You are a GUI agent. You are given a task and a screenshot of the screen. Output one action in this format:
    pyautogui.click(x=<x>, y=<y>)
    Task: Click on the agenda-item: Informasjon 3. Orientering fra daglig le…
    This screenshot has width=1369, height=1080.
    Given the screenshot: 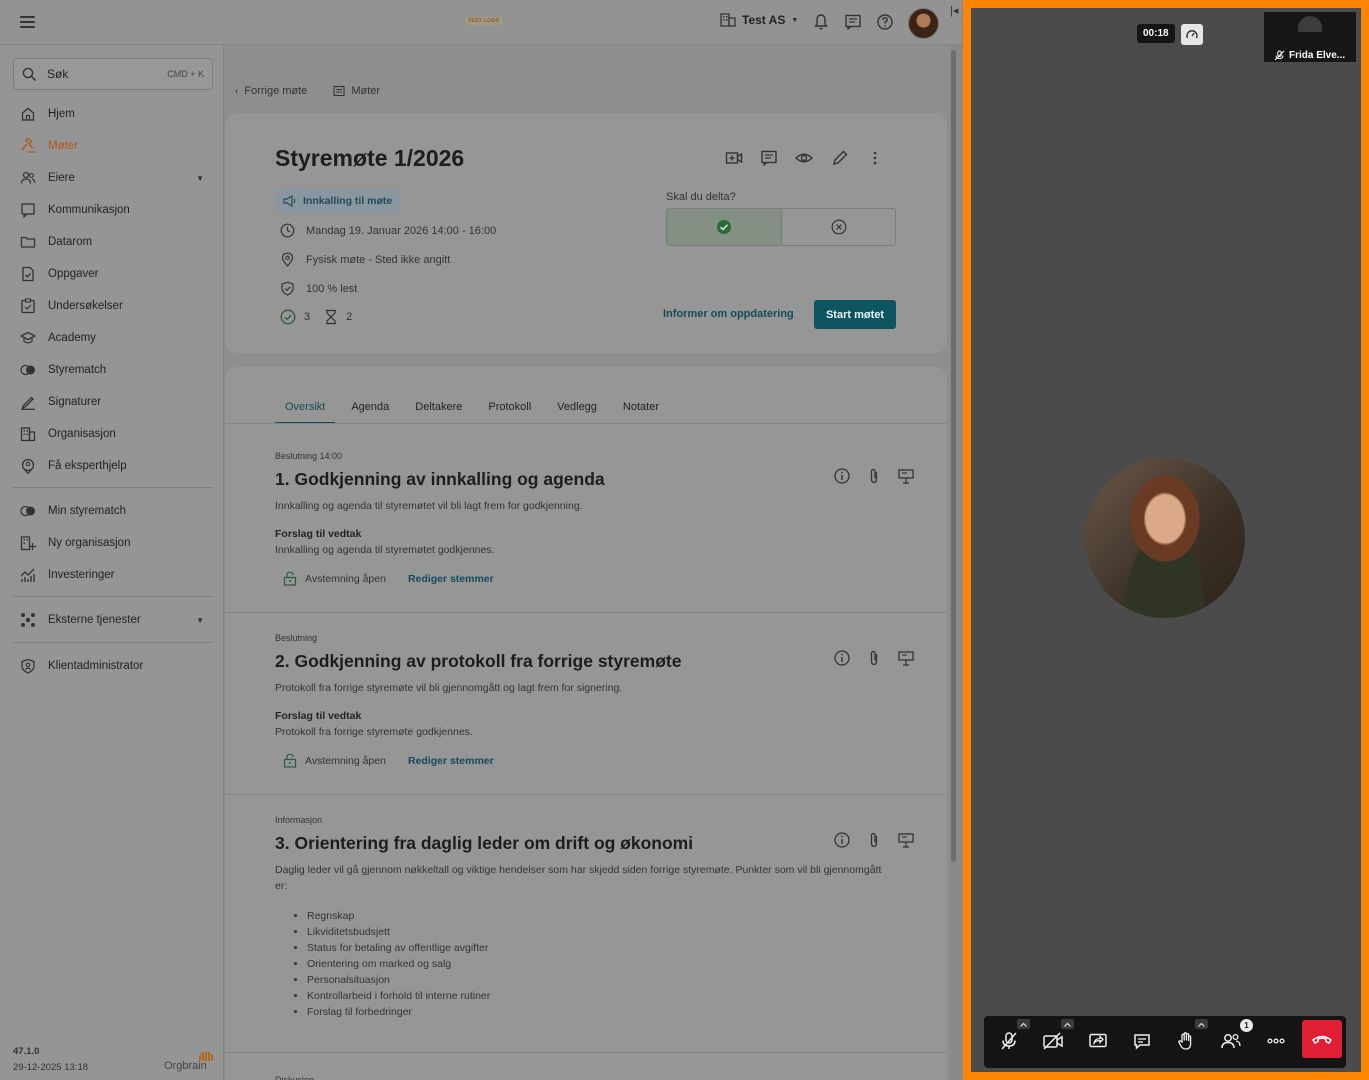 What is the action you would take?
    pyautogui.click(x=594, y=917)
    